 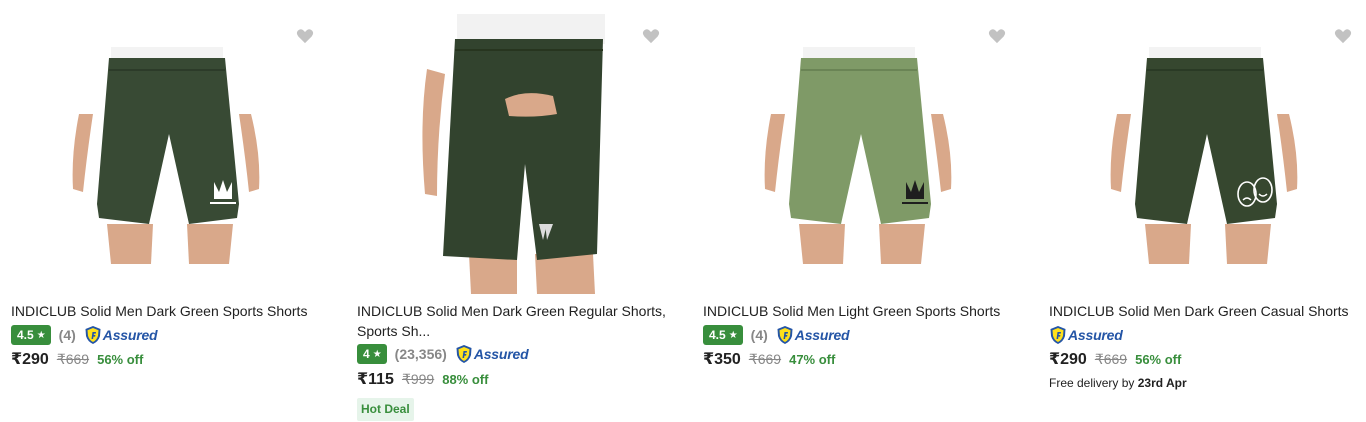 I want to click on selling-price: ₹350, so click(x=722, y=359).